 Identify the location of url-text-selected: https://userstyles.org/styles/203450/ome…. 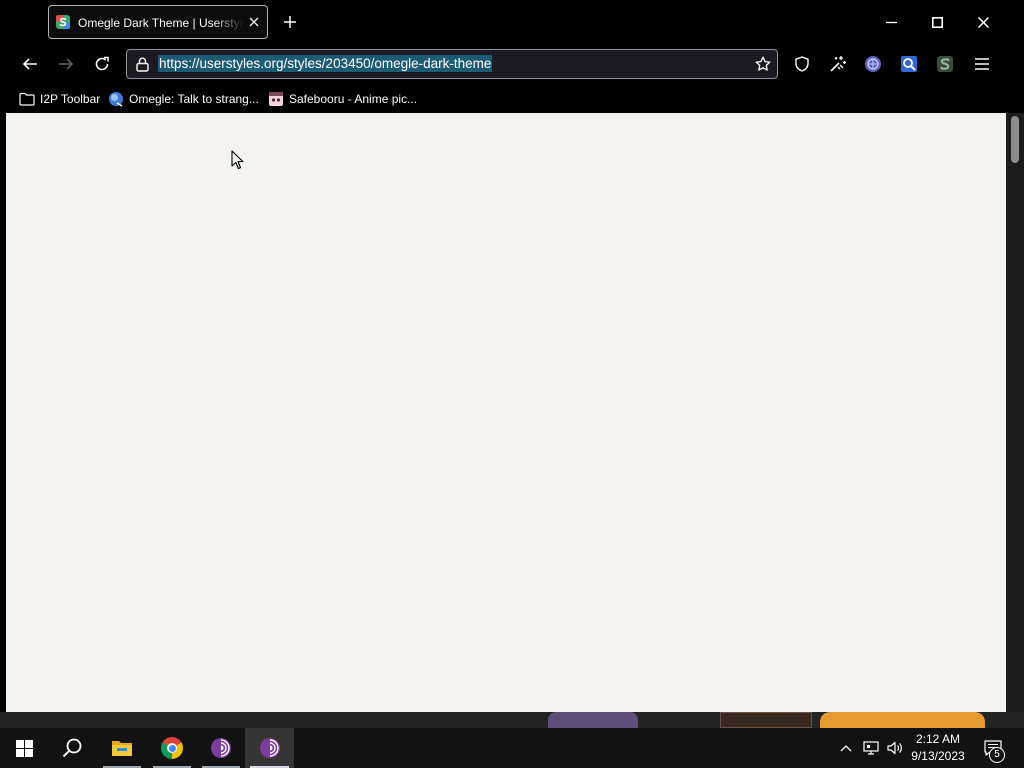
(325, 63).